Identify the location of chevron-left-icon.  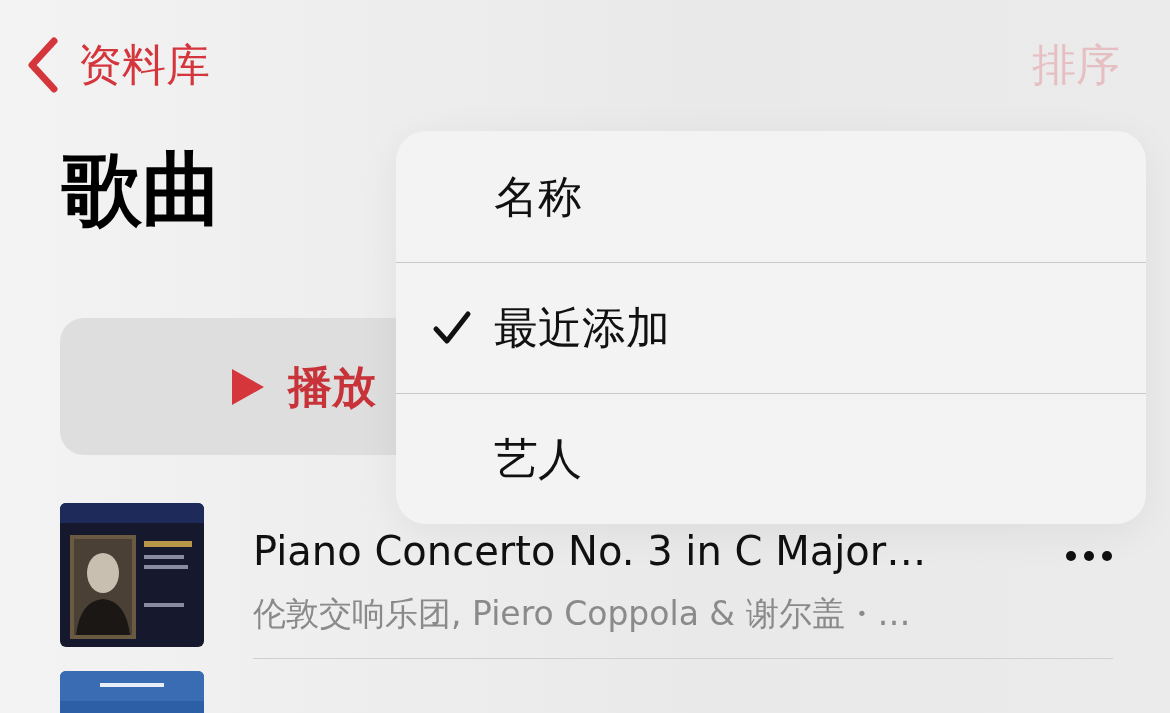
(43, 65).